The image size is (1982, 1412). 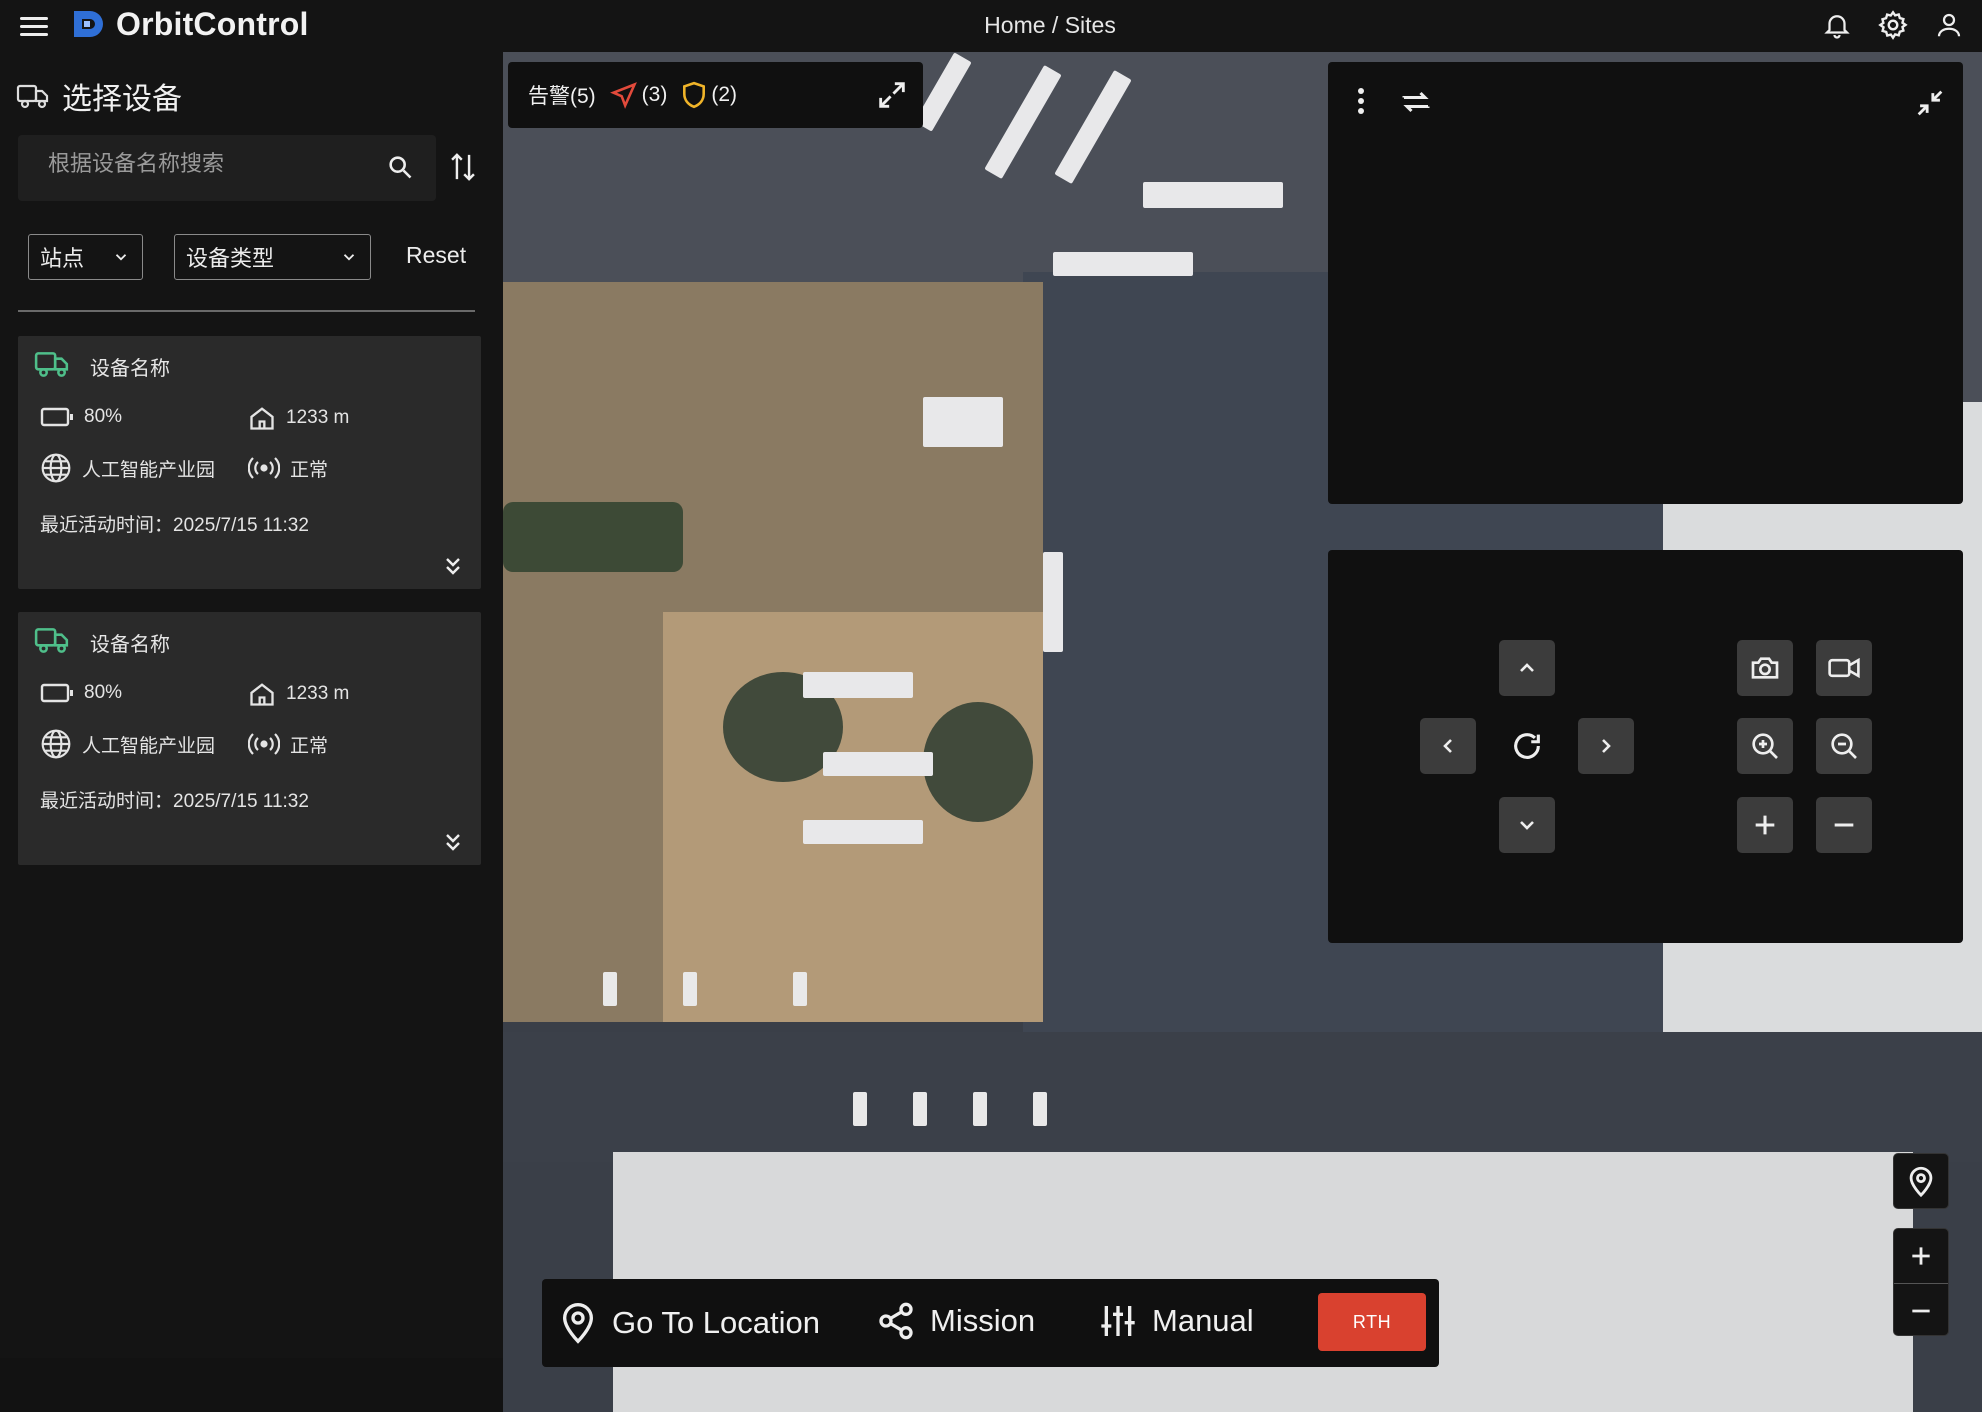 What do you see at coordinates (1176, 1321) in the screenshot?
I see `manual-button: Manual` at bounding box center [1176, 1321].